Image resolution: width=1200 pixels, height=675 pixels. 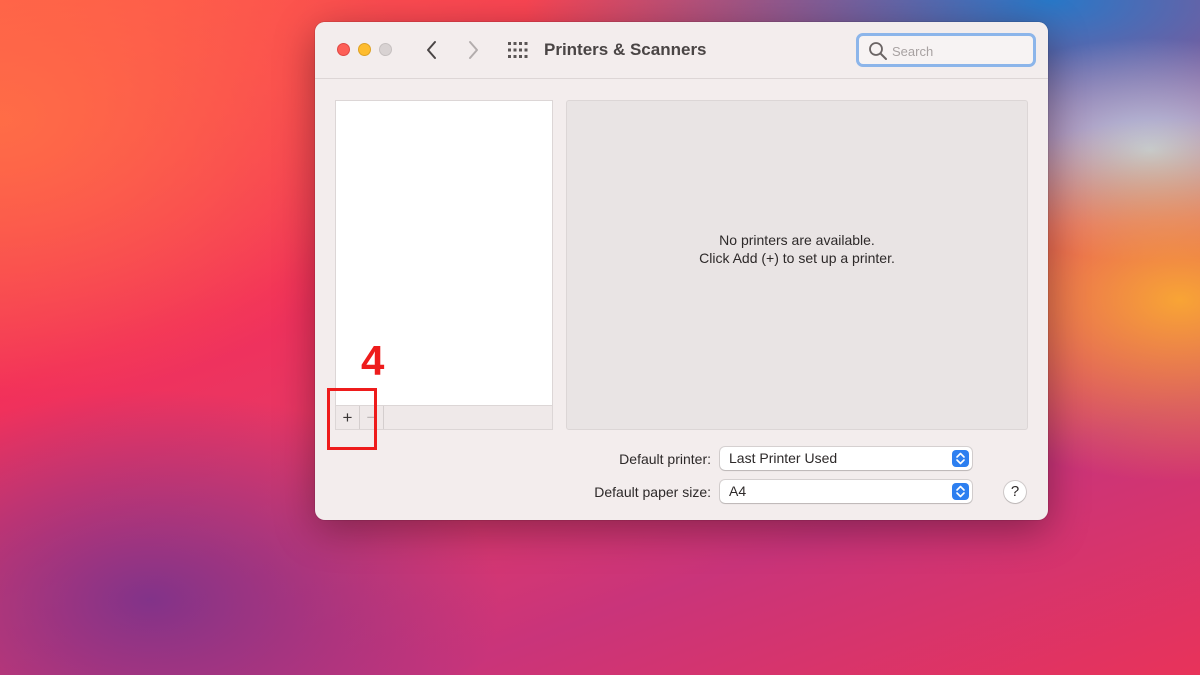 I want to click on show-all-button, so click(x=518, y=50).